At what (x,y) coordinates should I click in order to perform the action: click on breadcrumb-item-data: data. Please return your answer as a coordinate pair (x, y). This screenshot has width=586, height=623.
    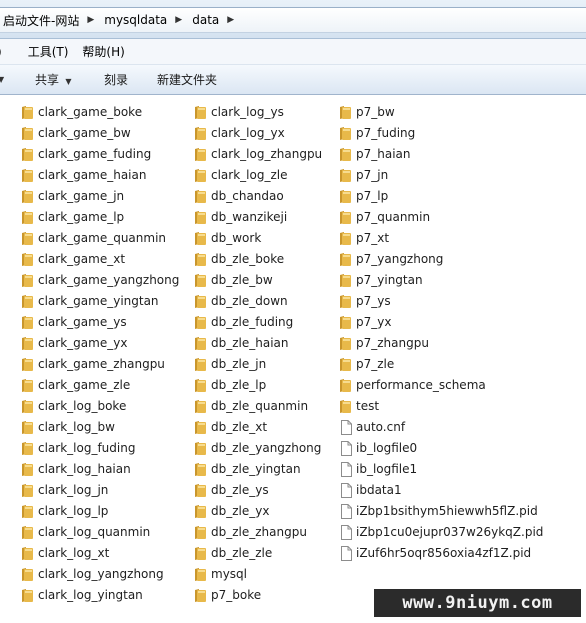
    Looking at the image, I should click on (205, 20).